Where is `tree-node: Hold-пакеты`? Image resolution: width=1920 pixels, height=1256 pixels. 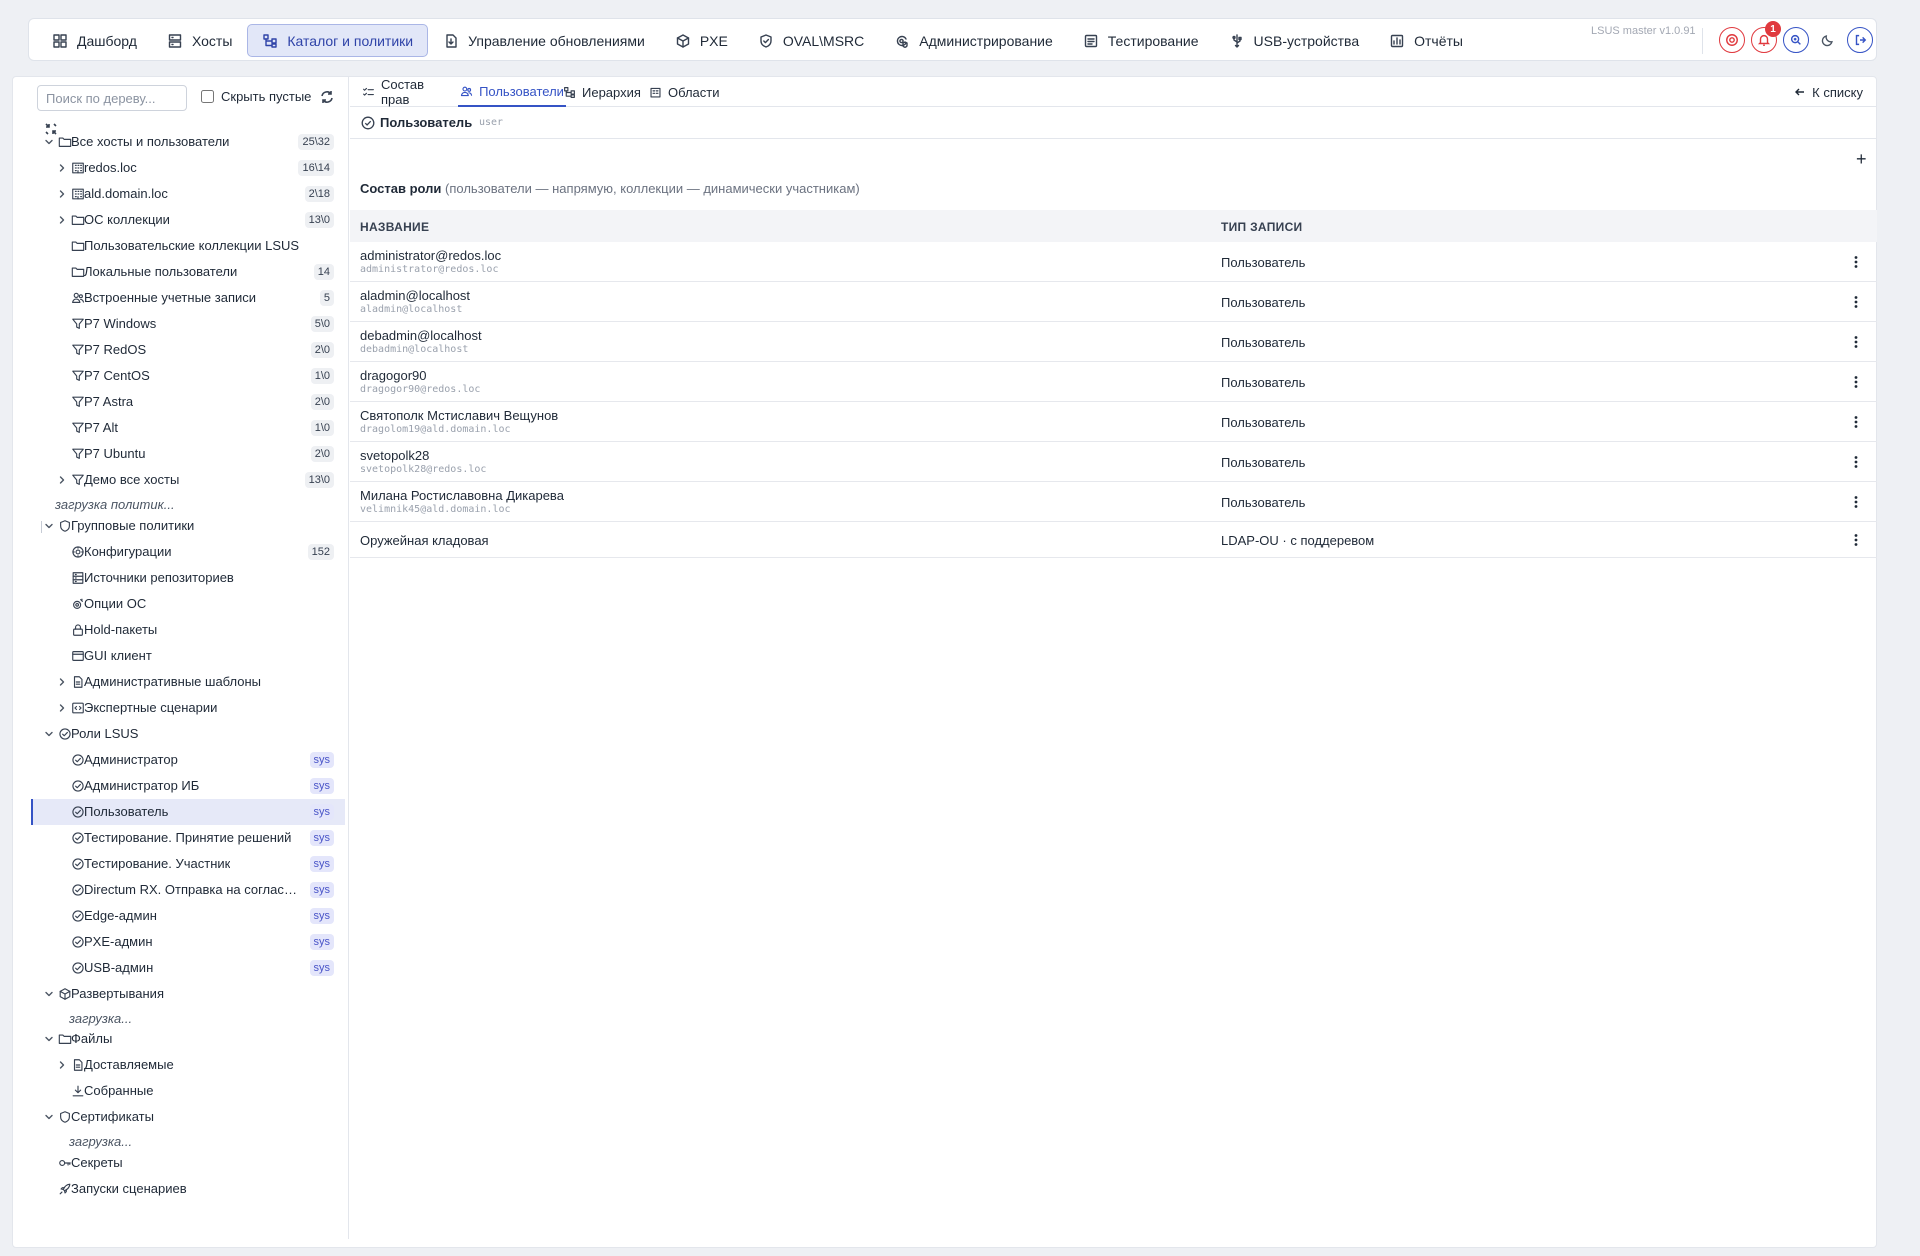
tree-node: Hold-пакеты is located at coordinates (188, 630).